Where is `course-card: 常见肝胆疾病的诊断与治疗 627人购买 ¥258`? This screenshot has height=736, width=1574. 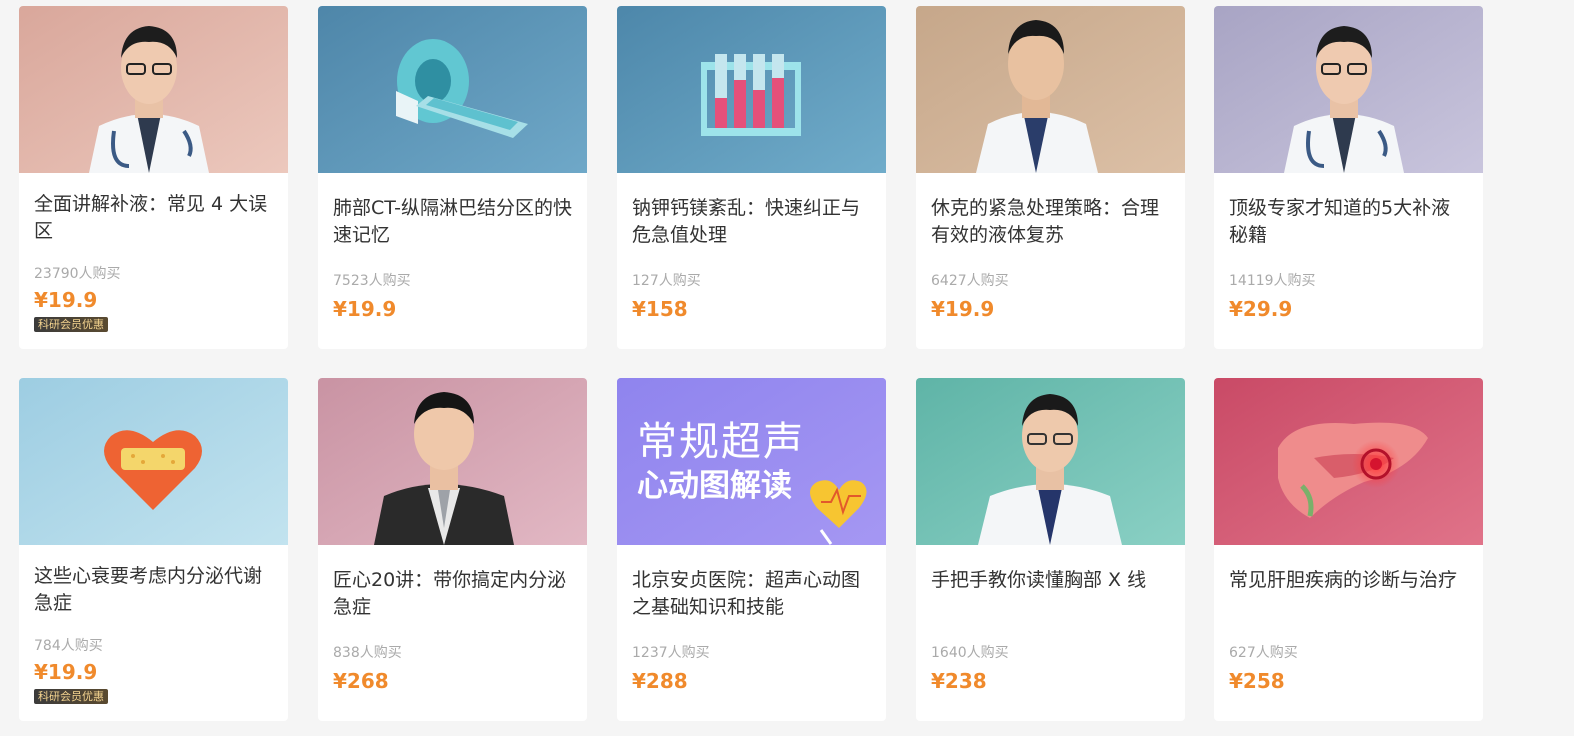
course-card: 常见肝胆疾病的诊断与治疗 627人购买 ¥258 is located at coordinates (1348, 549).